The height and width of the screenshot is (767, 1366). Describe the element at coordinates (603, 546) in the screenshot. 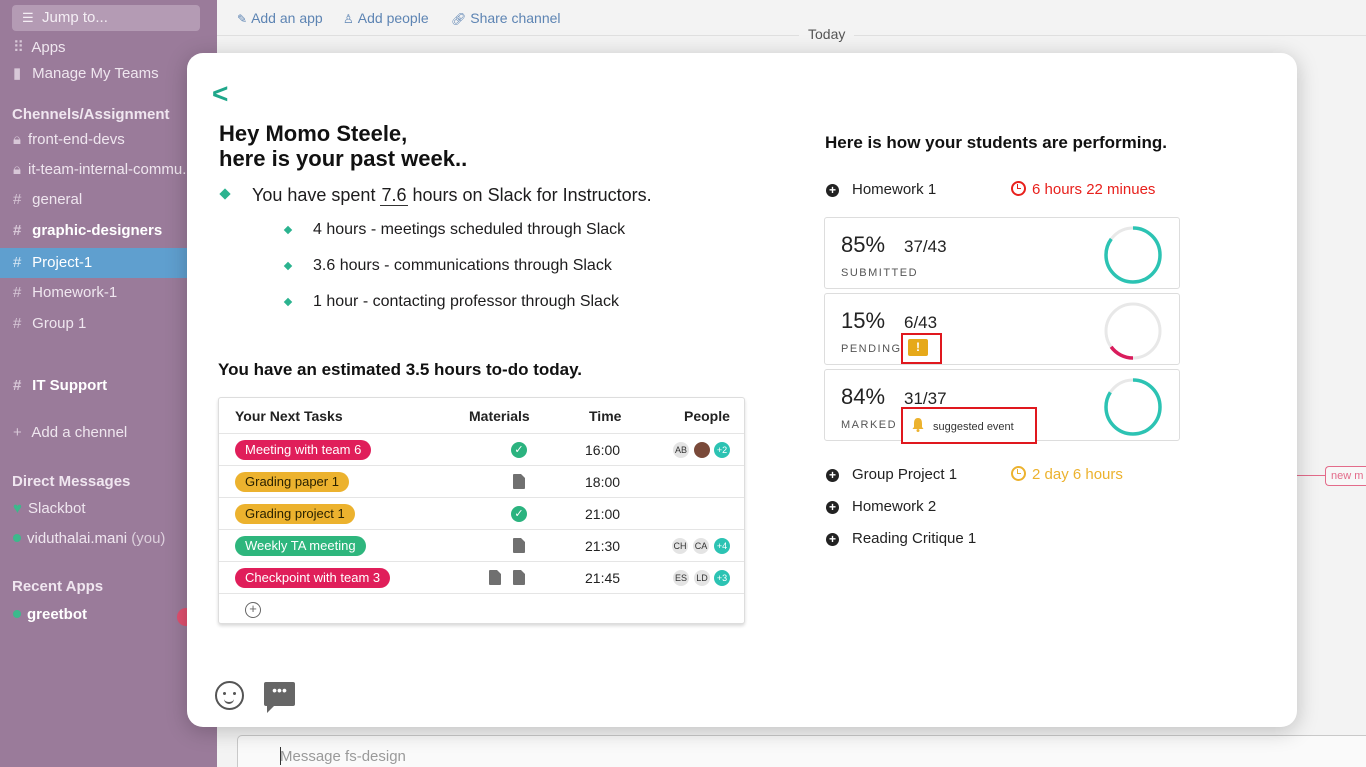

I see `task-time: 21:30` at that location.